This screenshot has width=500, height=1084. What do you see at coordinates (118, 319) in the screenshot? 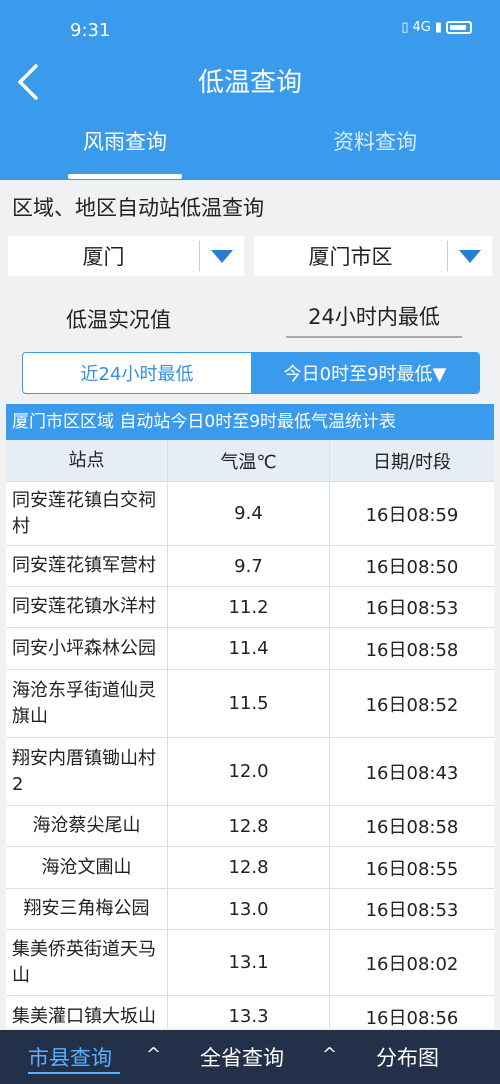
I see `mode-live-low-temp: 低温实况值` at bounding box center [118, 319].